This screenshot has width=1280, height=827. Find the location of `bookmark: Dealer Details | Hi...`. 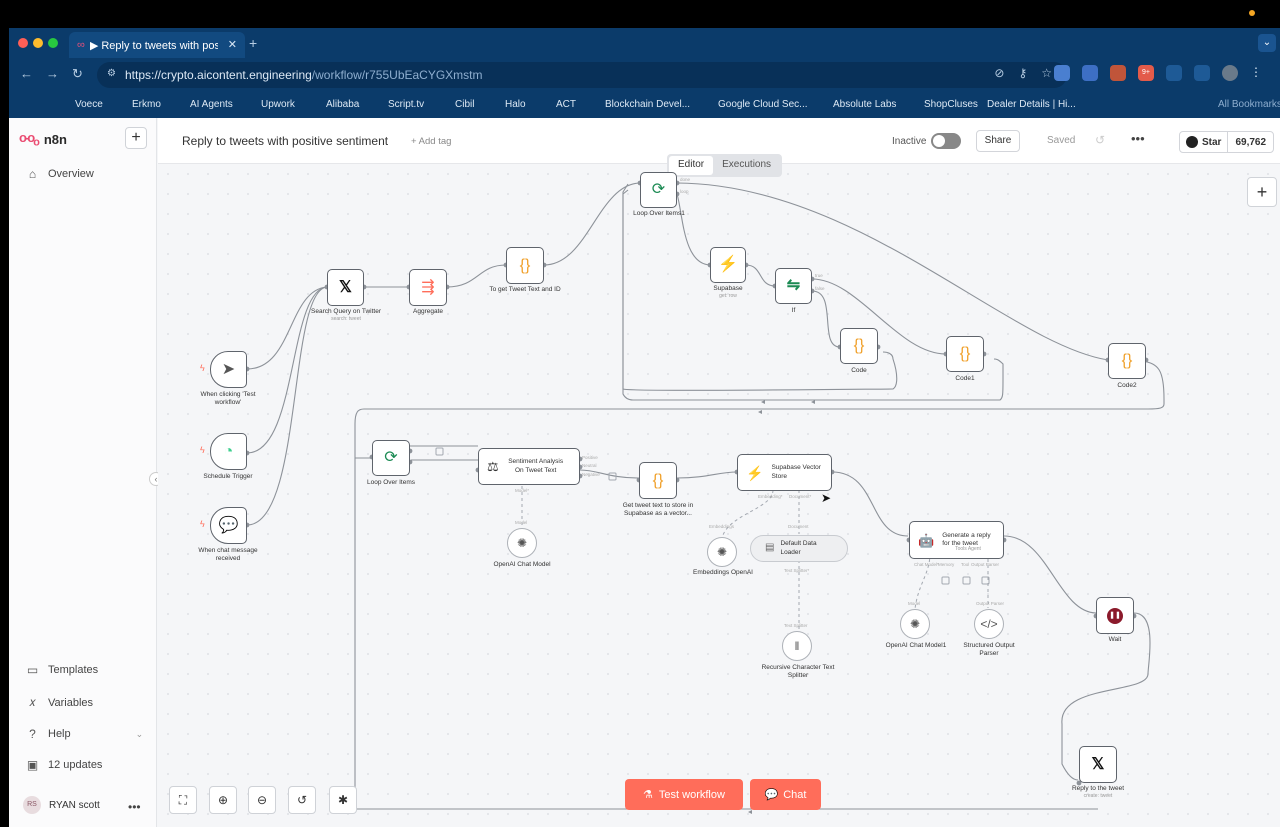

bookmark: Dealer Details | Hi... is located at coordinates (1031, 104).